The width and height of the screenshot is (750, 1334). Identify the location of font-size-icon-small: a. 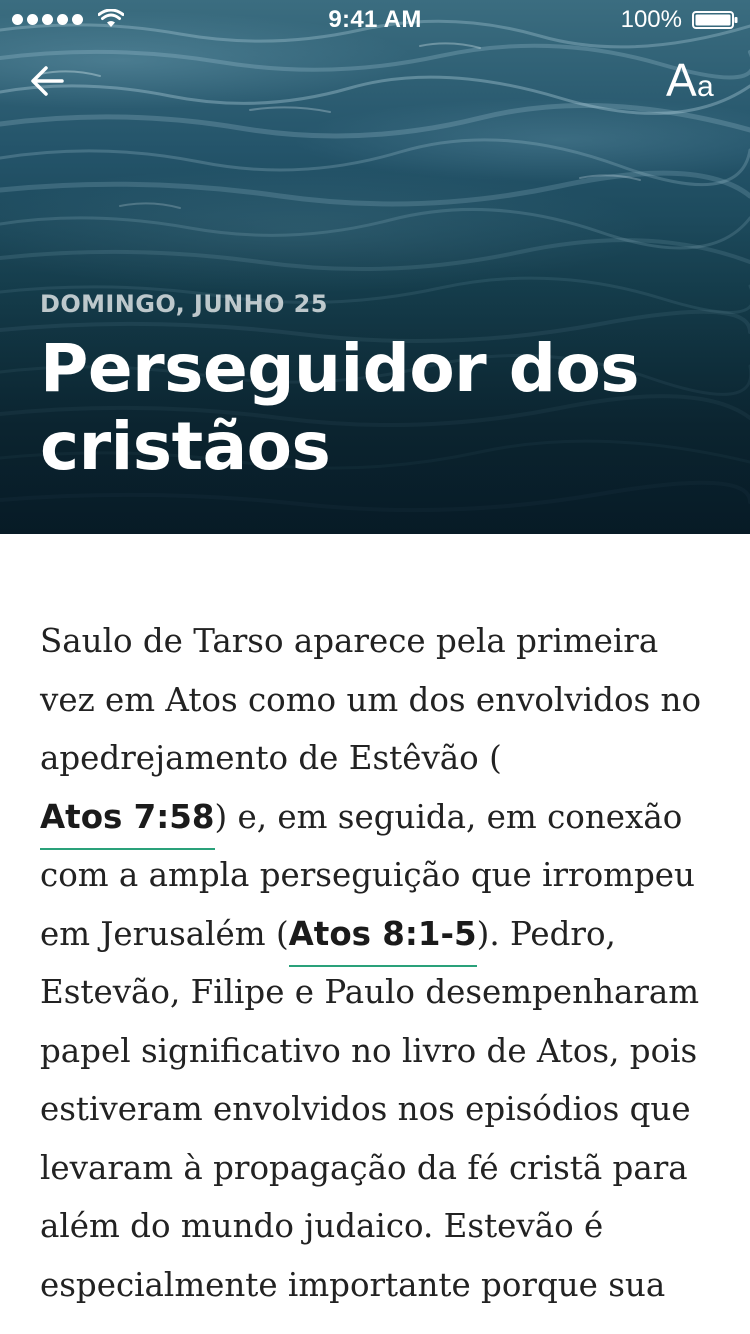
(705, 86).